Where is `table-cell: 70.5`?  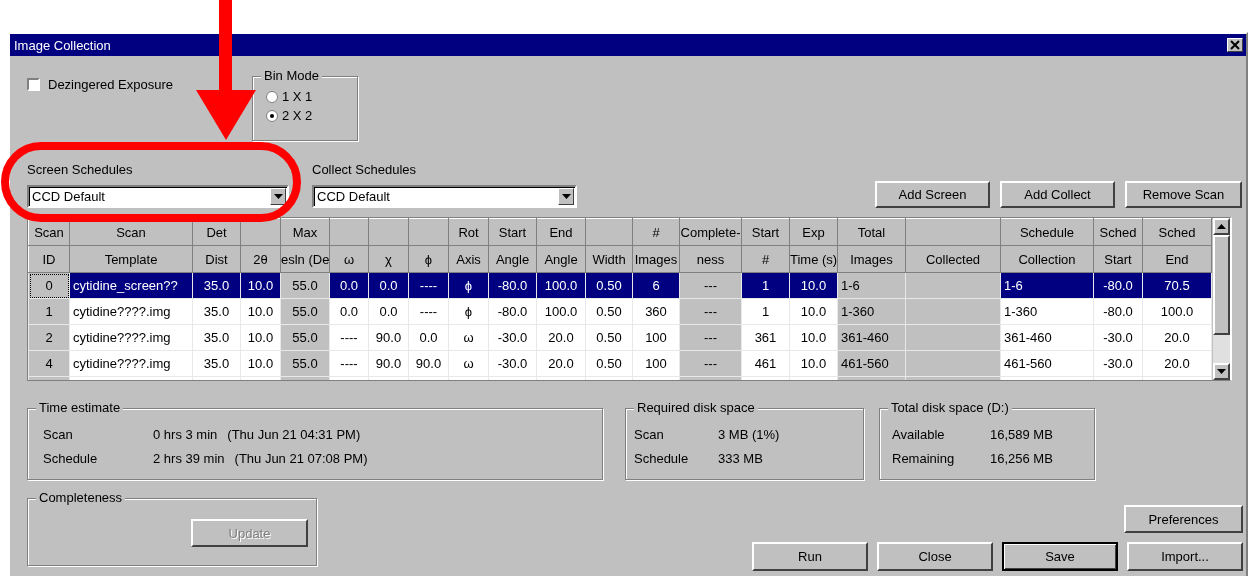
table-cell: 70.5 is located at coordinates (1177, 285).